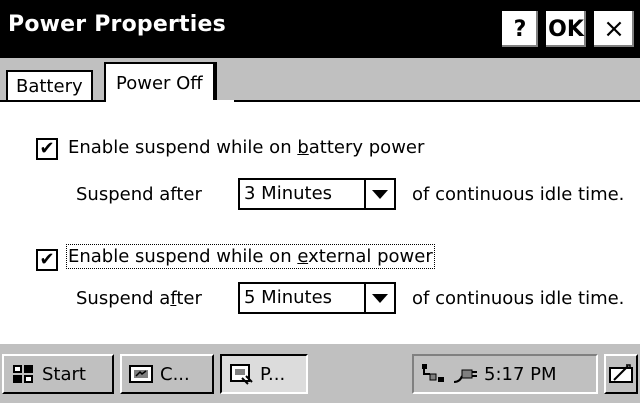 This screenshot has width=640, height=403. Describe the element at coordinates (241, 374) in the screenshot. I see `power-properties-icon` at that location.